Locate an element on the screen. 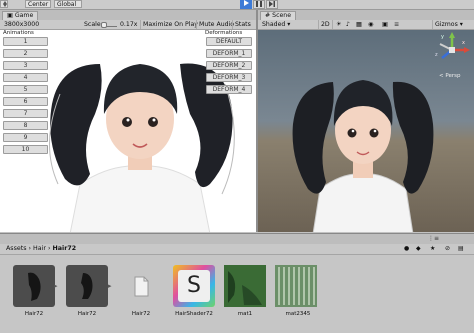 This screenshot has height=333, width=474. tab-game: ▣ Game is located at coordinates (20, 15).